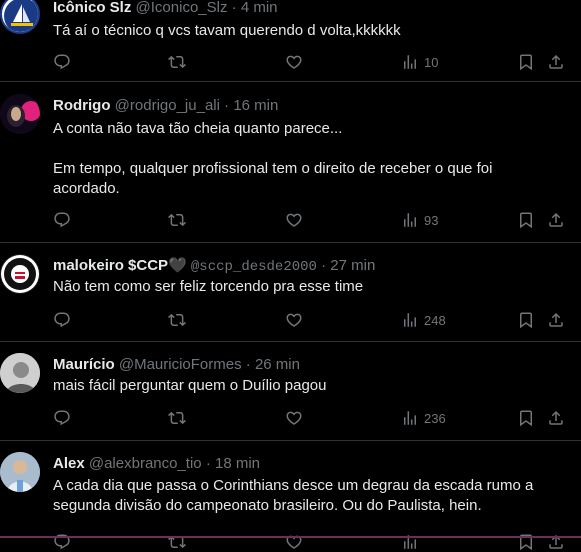 The image size is (581, 552). What do you see at coordinates (84, 364) in the screenshot?
I see `user-name: Maurício` at bounding box center [84, 364].